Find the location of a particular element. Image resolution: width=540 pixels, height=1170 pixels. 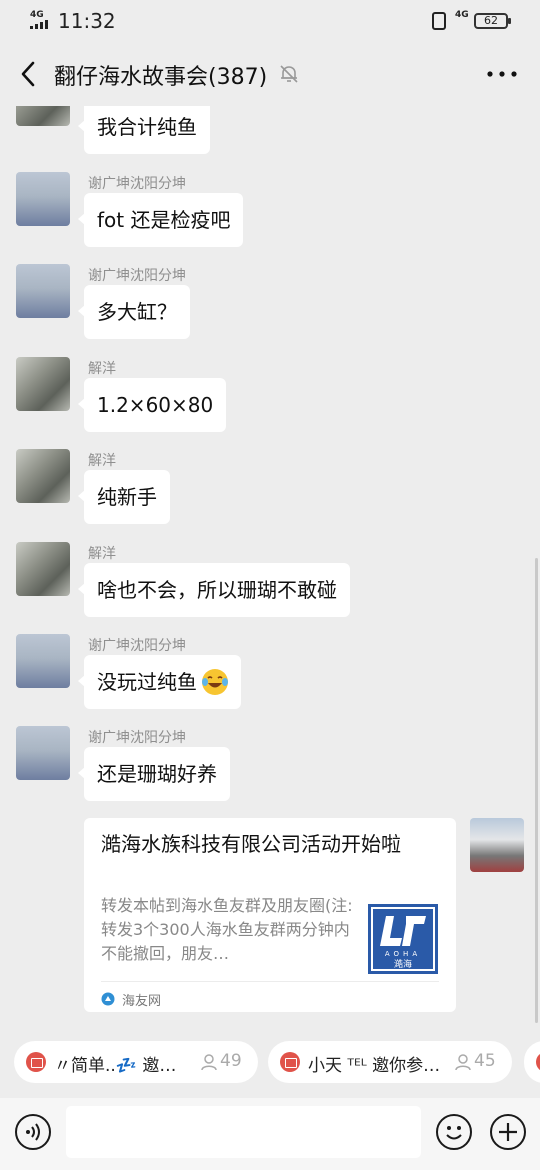

thumb-brand-text: AOHA is located at coordinates (403, 954).